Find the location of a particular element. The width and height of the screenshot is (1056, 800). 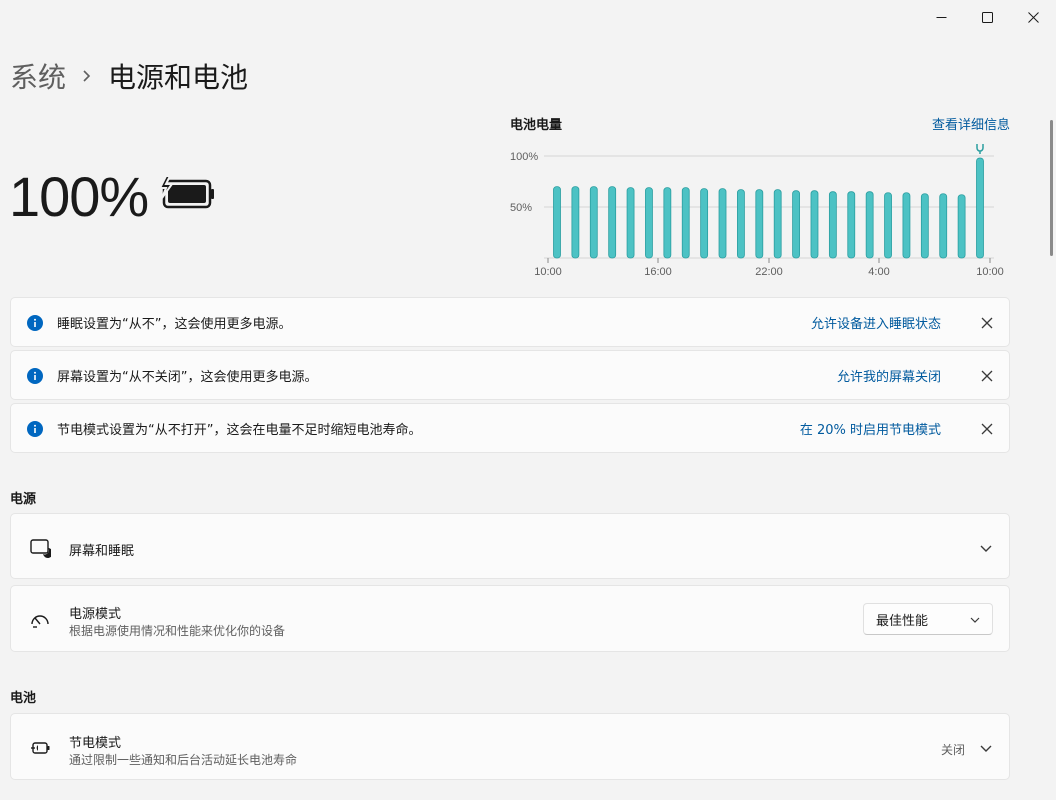

power-mode-gauge-icon is located at coordinates (40, 621).